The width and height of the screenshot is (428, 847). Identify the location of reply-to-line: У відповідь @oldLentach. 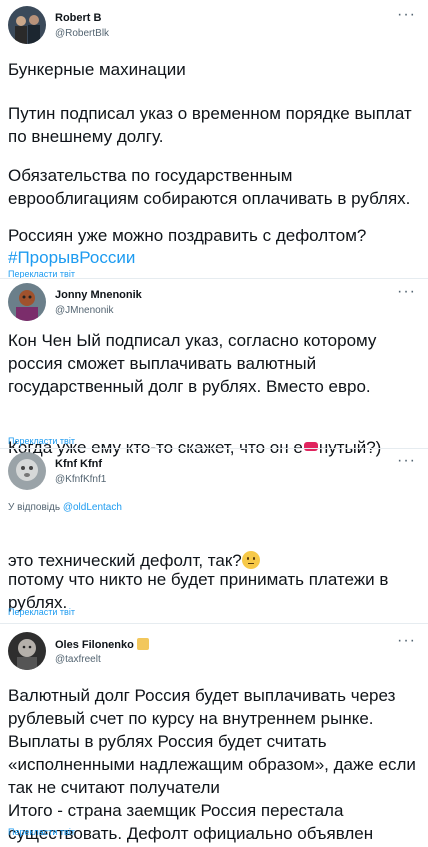
(65, 507).